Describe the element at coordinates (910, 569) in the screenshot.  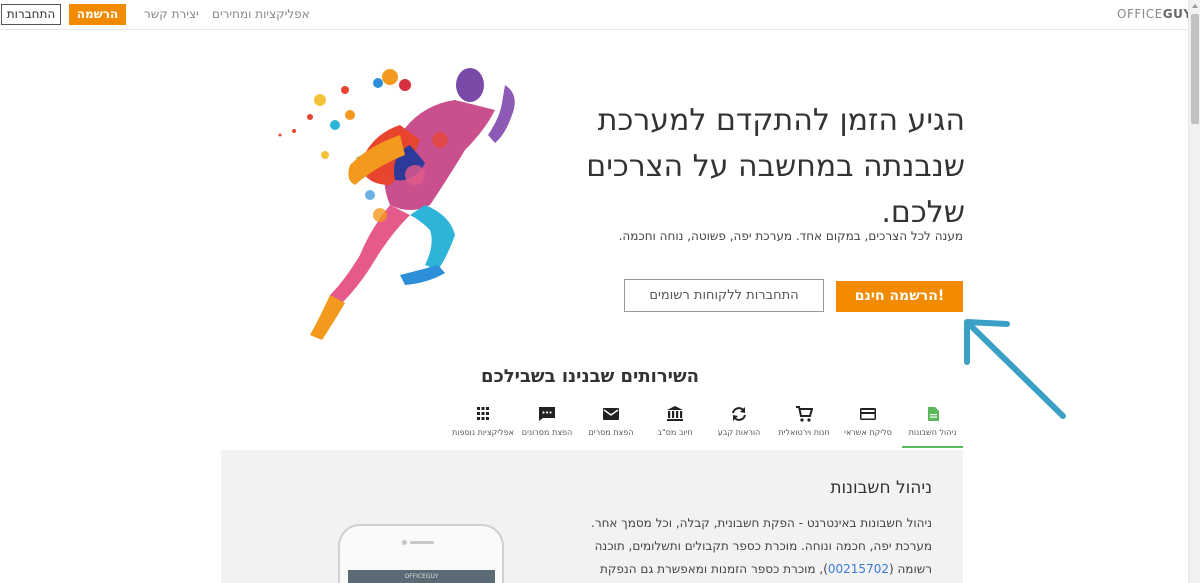
I see `panel-line-3-pre: רשומה (` at that location.